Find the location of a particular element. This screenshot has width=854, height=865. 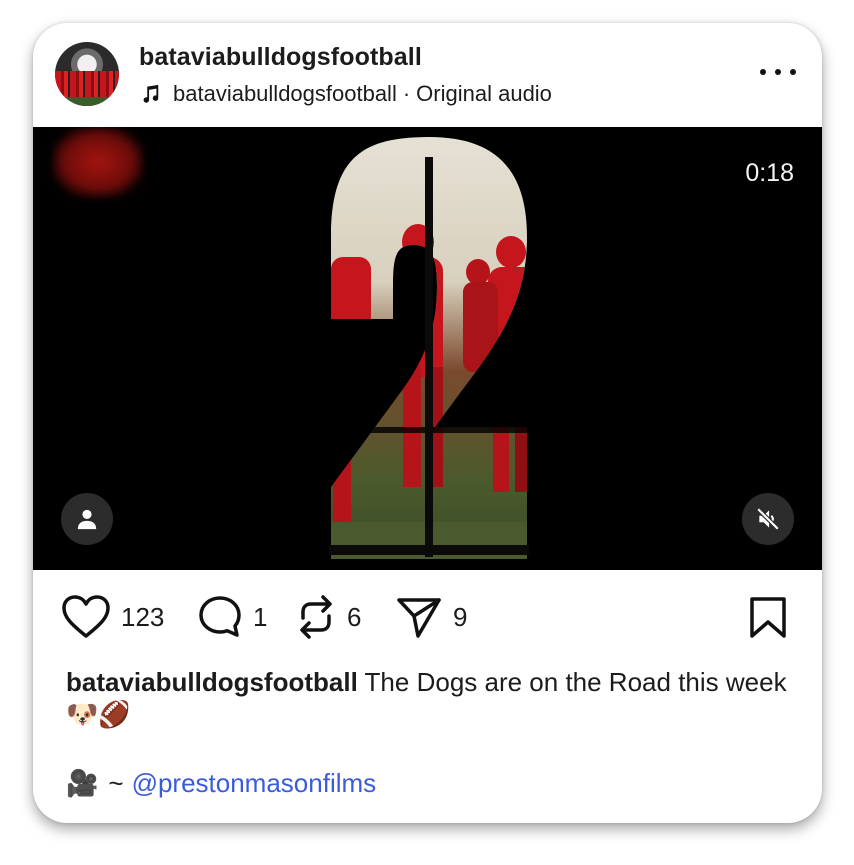

speaker-muted-icon is located at coordinates (768, 519).